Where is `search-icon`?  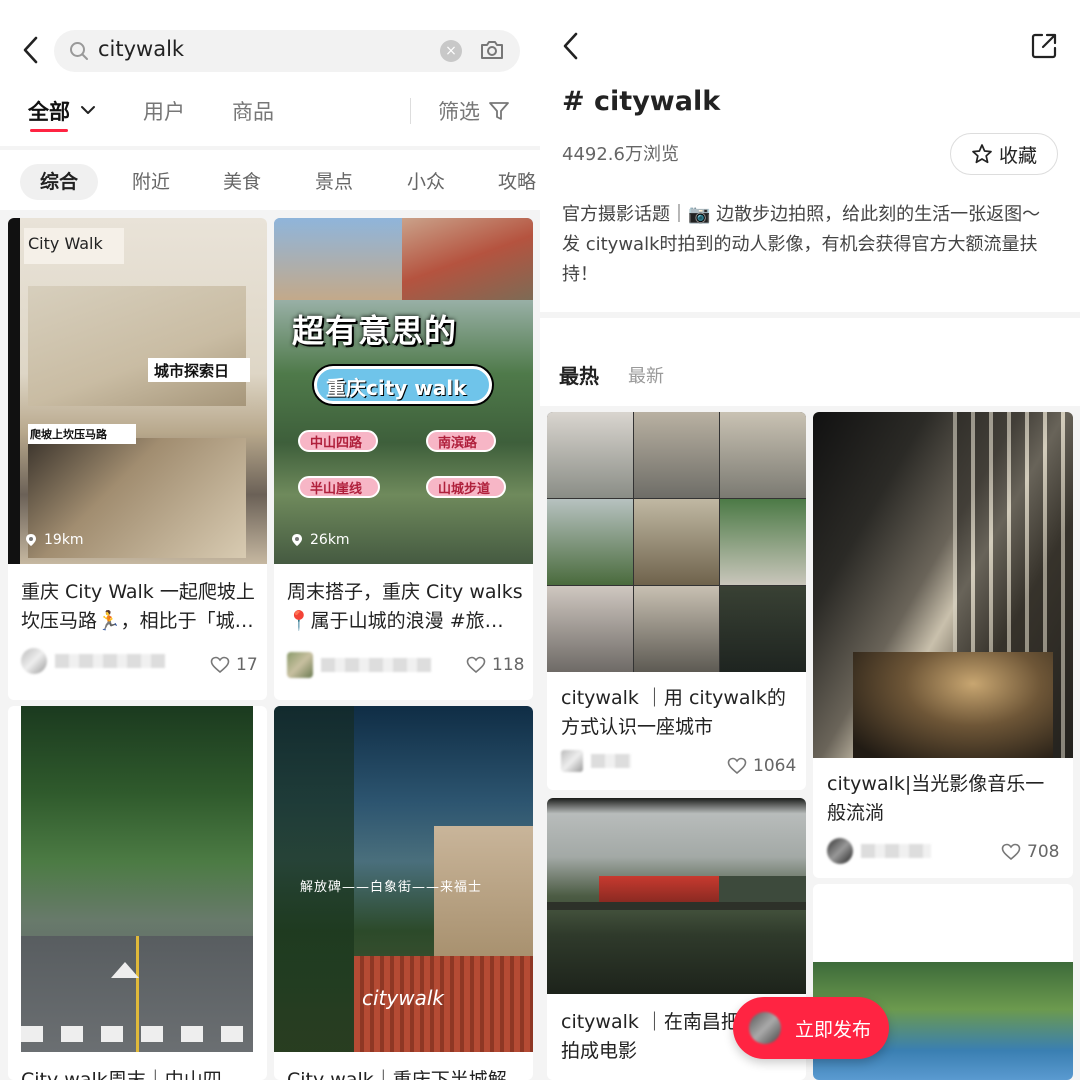 search-icon is located at coordinates (79, 51).